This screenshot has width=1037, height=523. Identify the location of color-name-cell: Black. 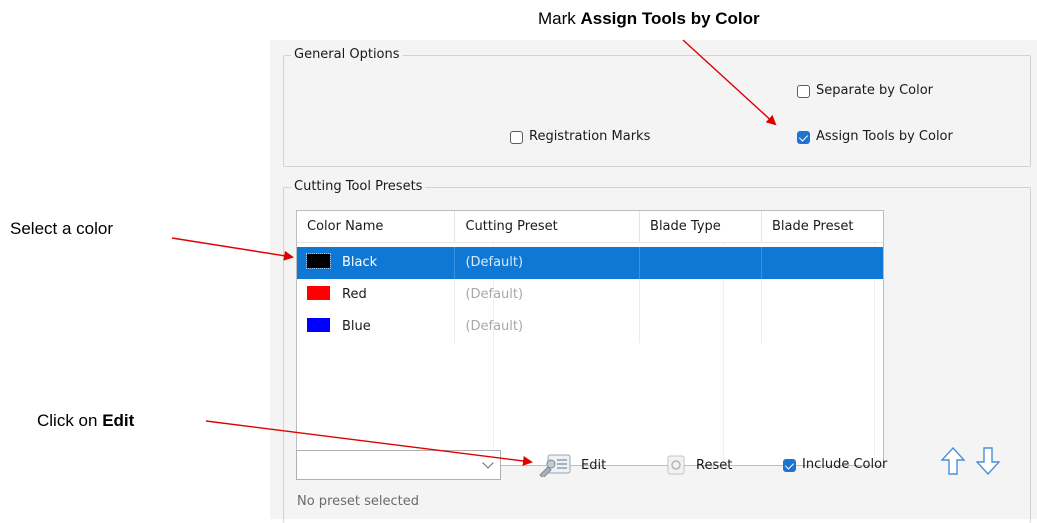
(376, 263).